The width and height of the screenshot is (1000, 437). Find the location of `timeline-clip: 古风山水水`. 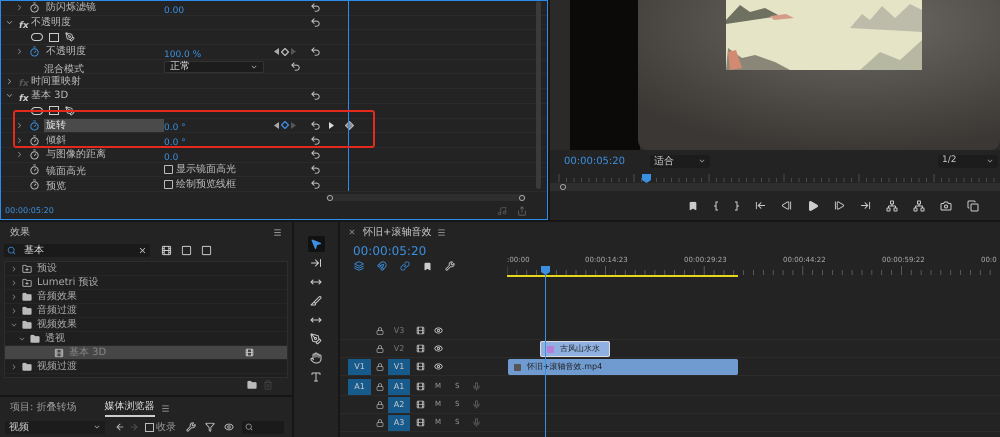

timeline-clip: 古风山水水 is located at coordinates (575, 349).